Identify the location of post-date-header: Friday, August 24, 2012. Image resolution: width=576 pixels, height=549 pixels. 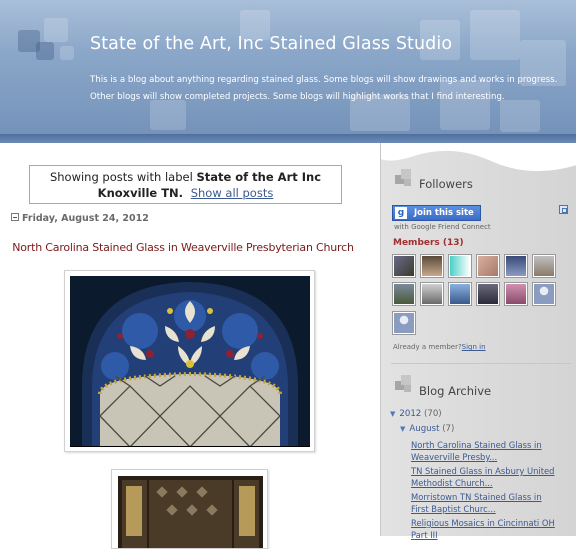
(80, 218).